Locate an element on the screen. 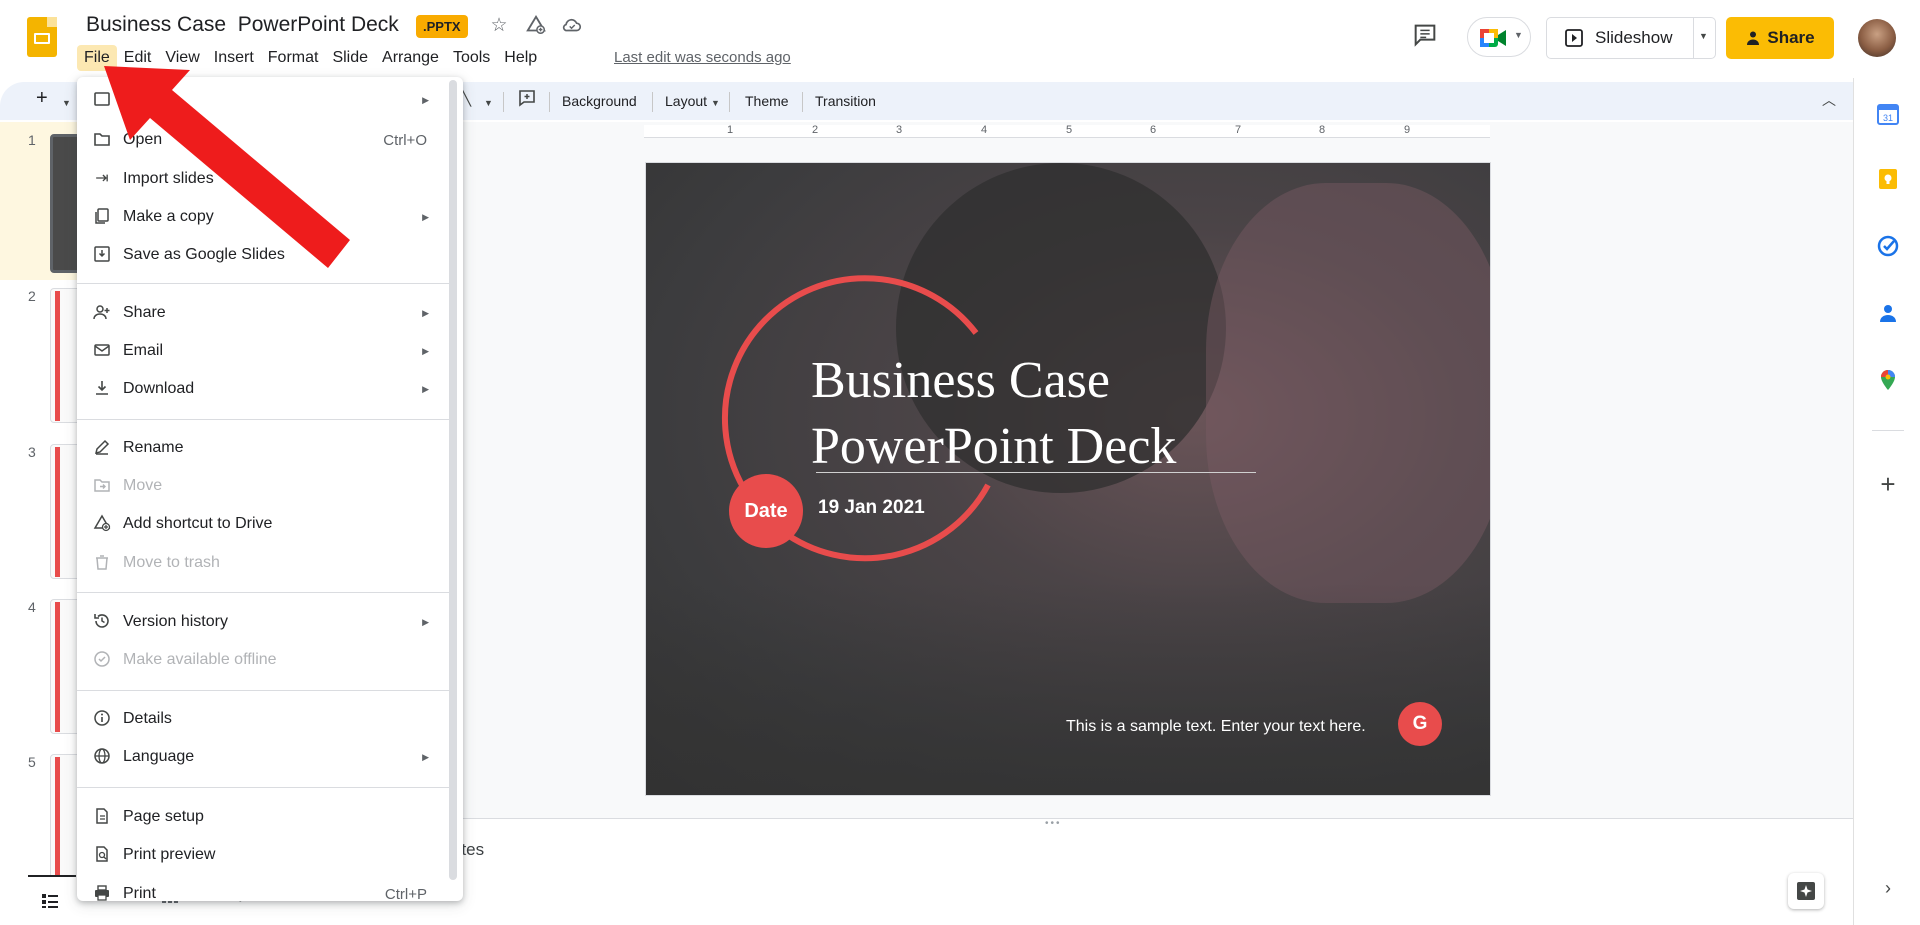 Image resolution: width=1920 pixels, height=925 pixels. menu-item-open: Open Ctrl+O is located at coordinates (263, 140).